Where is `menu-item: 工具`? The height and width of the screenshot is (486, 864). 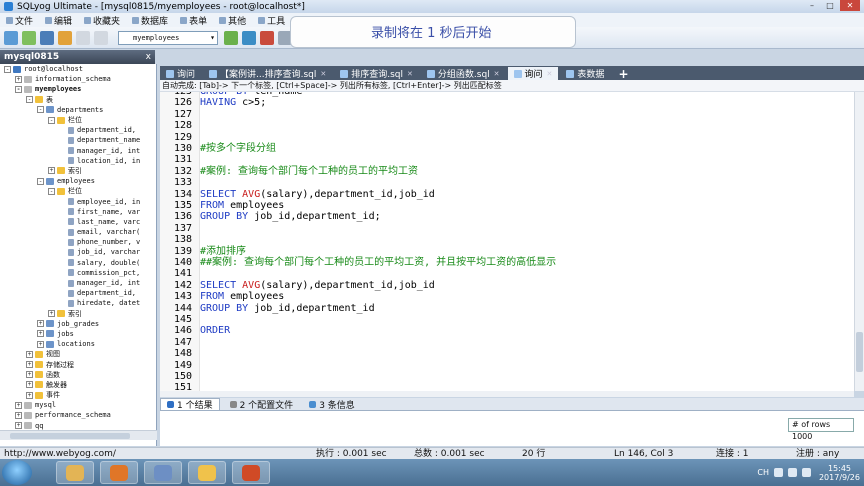
menu-item: 工具 is located at coordinates (271, 20).